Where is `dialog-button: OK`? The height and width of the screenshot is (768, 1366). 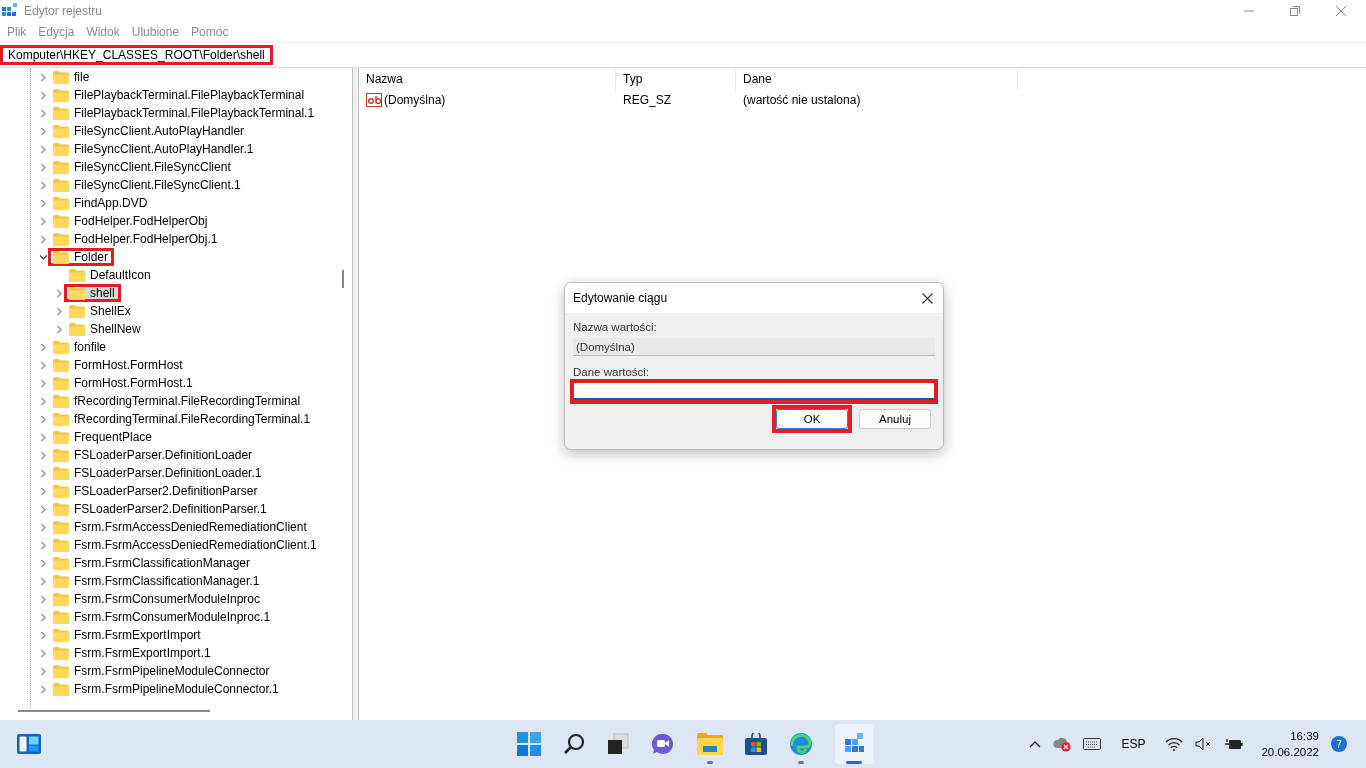 dialog-button: OK is located at coordinates (812, 419).